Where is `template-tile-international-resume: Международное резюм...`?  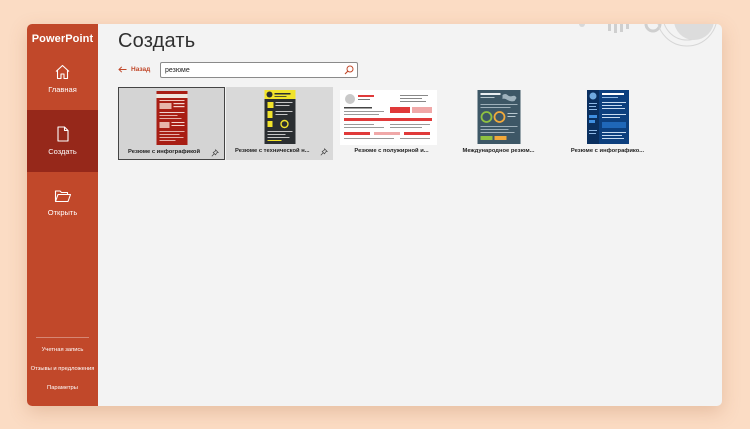 template-tile-international-resume: Международное резюм... is located at coordinates (498, 123).